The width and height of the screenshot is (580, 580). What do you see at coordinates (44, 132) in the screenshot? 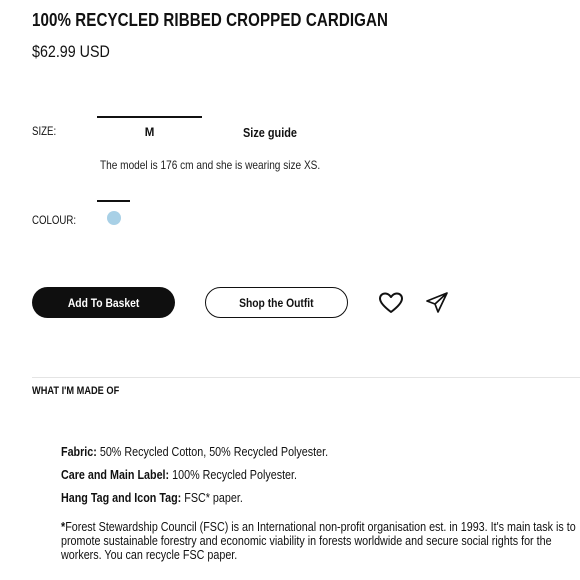
I see `size-label: SIZE:` at bounding box center [44, 132].